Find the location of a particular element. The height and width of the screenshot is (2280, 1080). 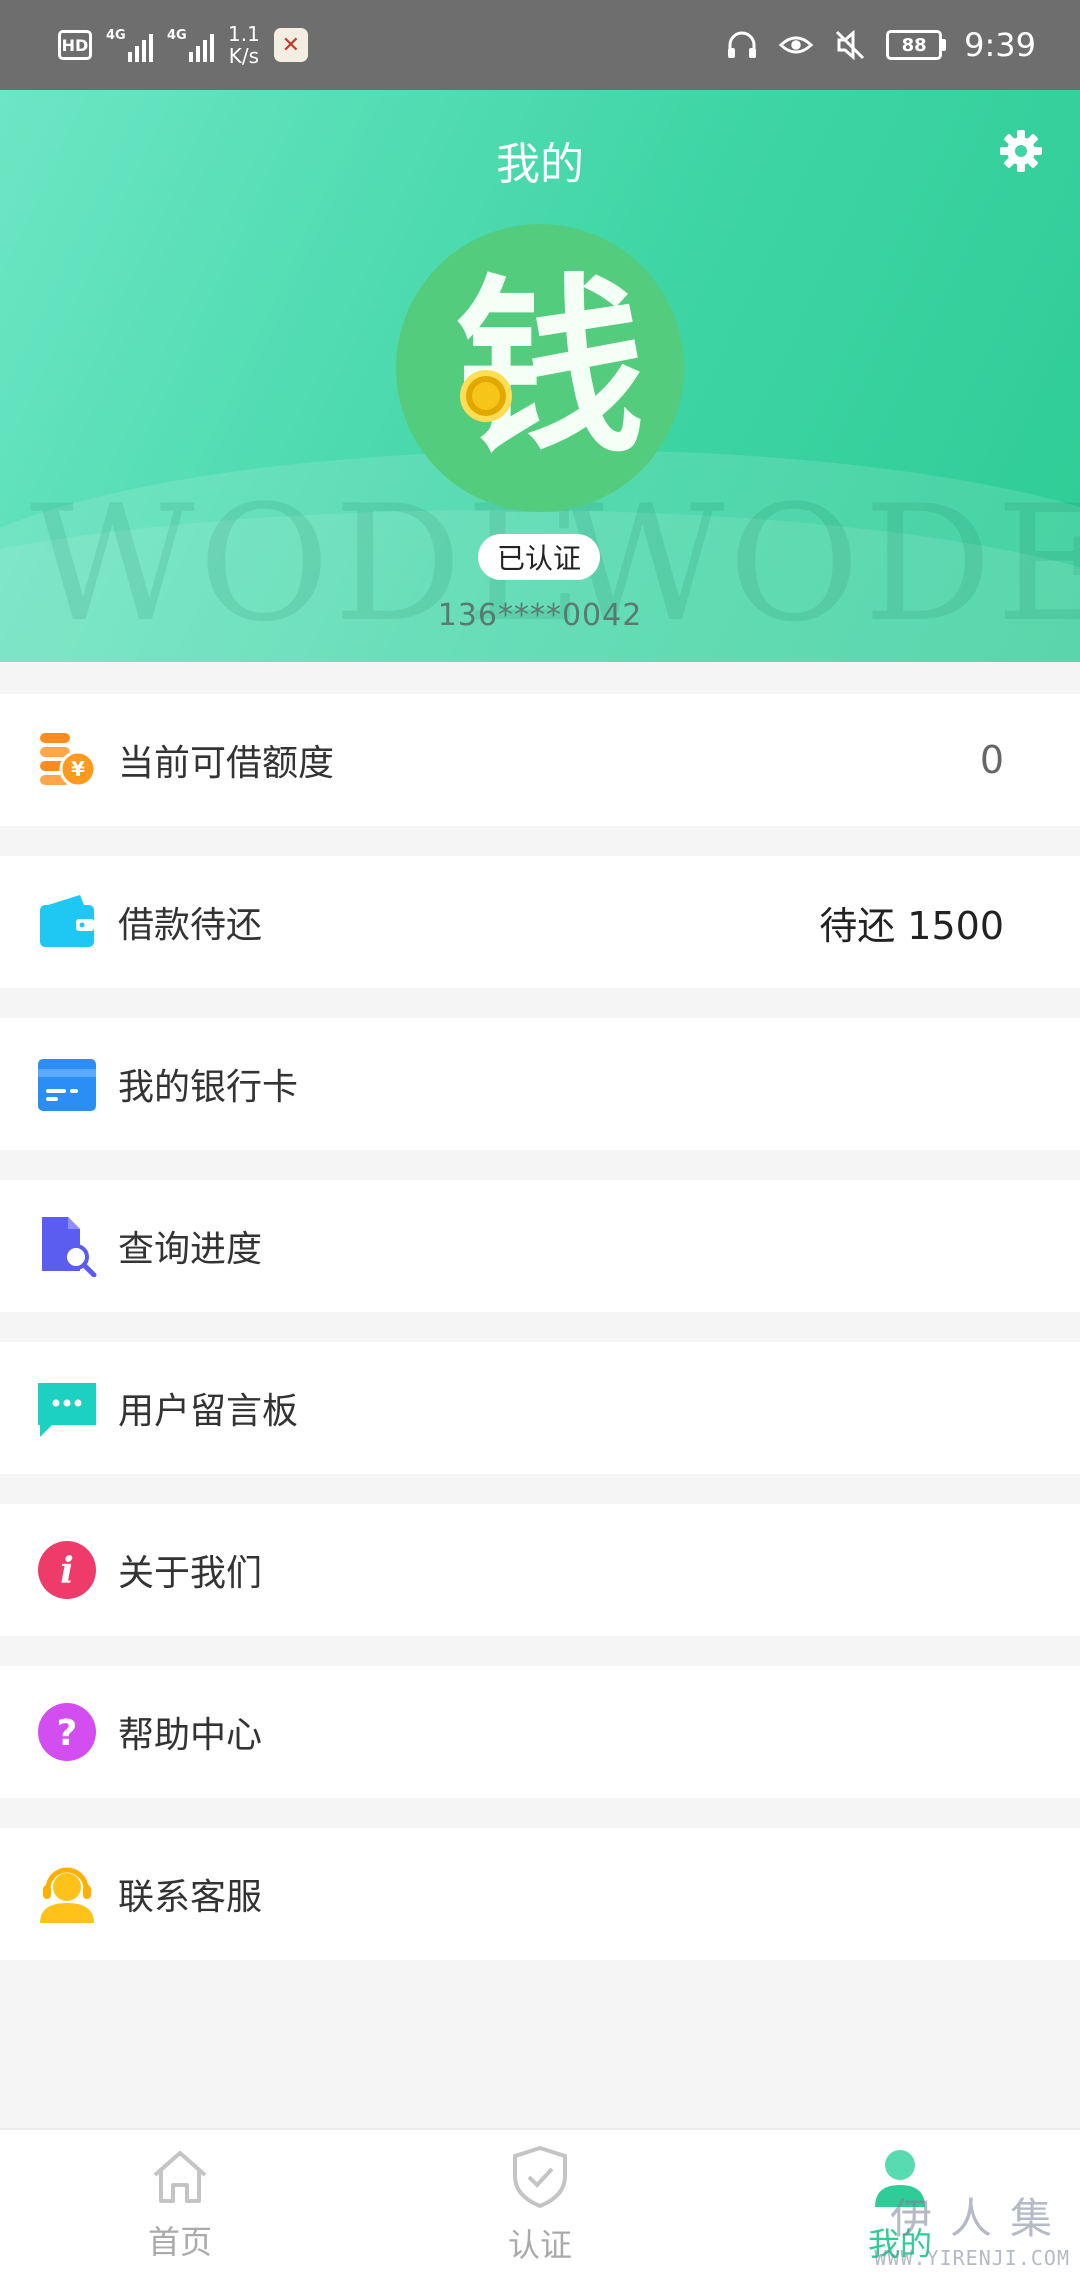

help-icon: ? is located at coordinates (67, 1732).